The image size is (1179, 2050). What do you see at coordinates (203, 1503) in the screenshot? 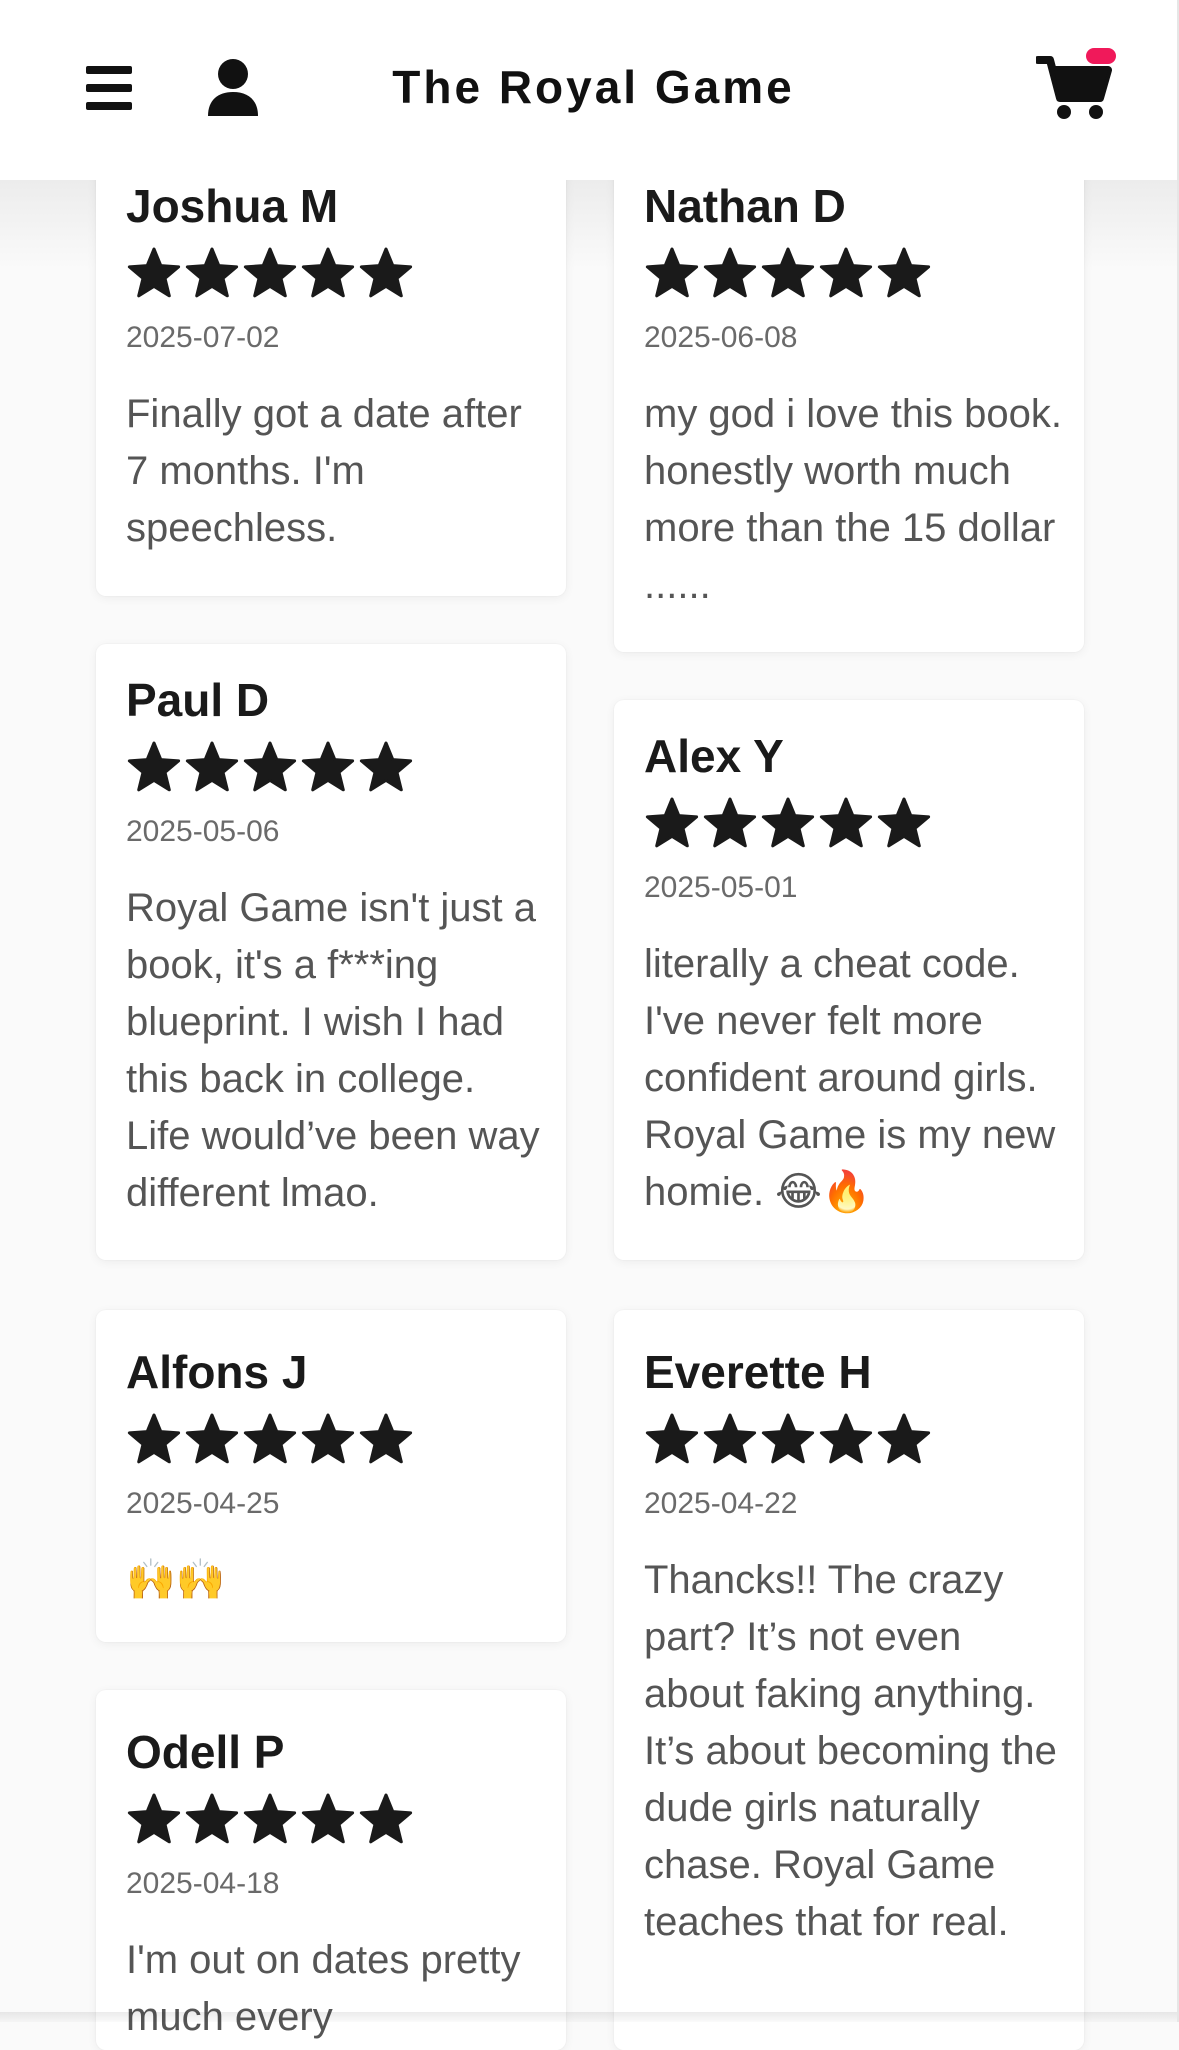
I see `review-date: 2025-04-25` at bounding box center [203, 1503].